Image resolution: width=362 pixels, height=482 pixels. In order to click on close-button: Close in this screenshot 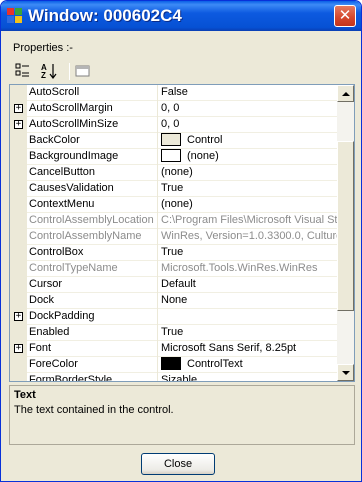, I will do `click(178, 464)`.